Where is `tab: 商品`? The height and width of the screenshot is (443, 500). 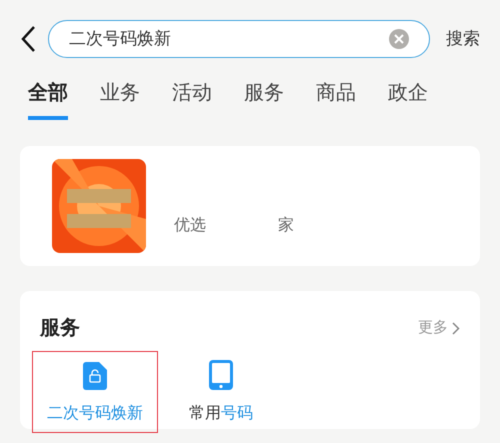 tab: 商品 is located at coordinates (336, 99).